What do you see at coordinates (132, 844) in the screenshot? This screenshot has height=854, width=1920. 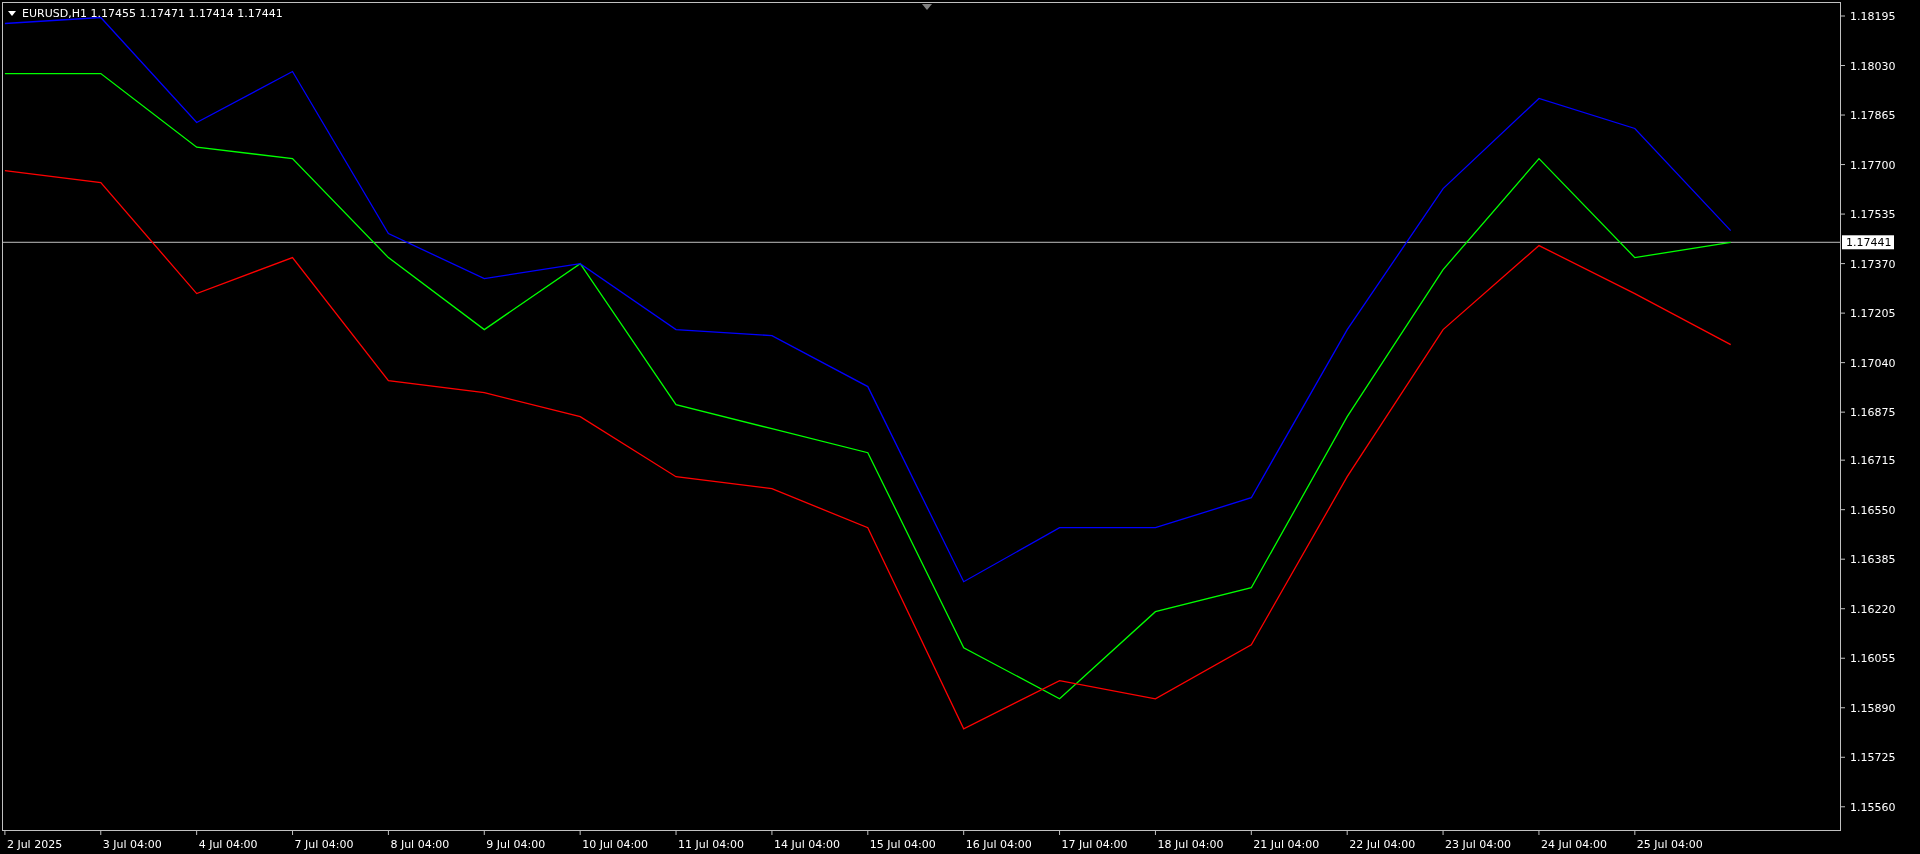 I see `time-axis-label: 3 Jul 04:00` at bounding box center [132, 844].